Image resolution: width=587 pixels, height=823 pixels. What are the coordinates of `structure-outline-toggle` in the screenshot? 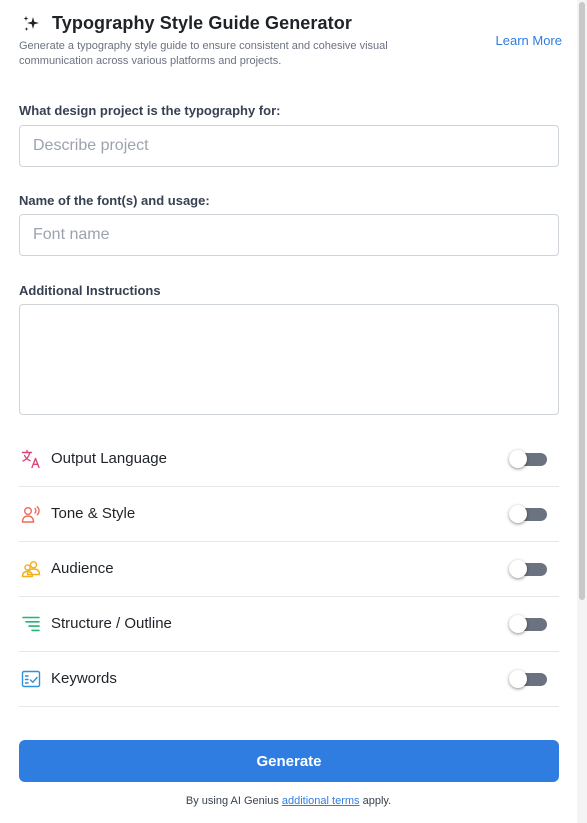 It's located at (528, 624).